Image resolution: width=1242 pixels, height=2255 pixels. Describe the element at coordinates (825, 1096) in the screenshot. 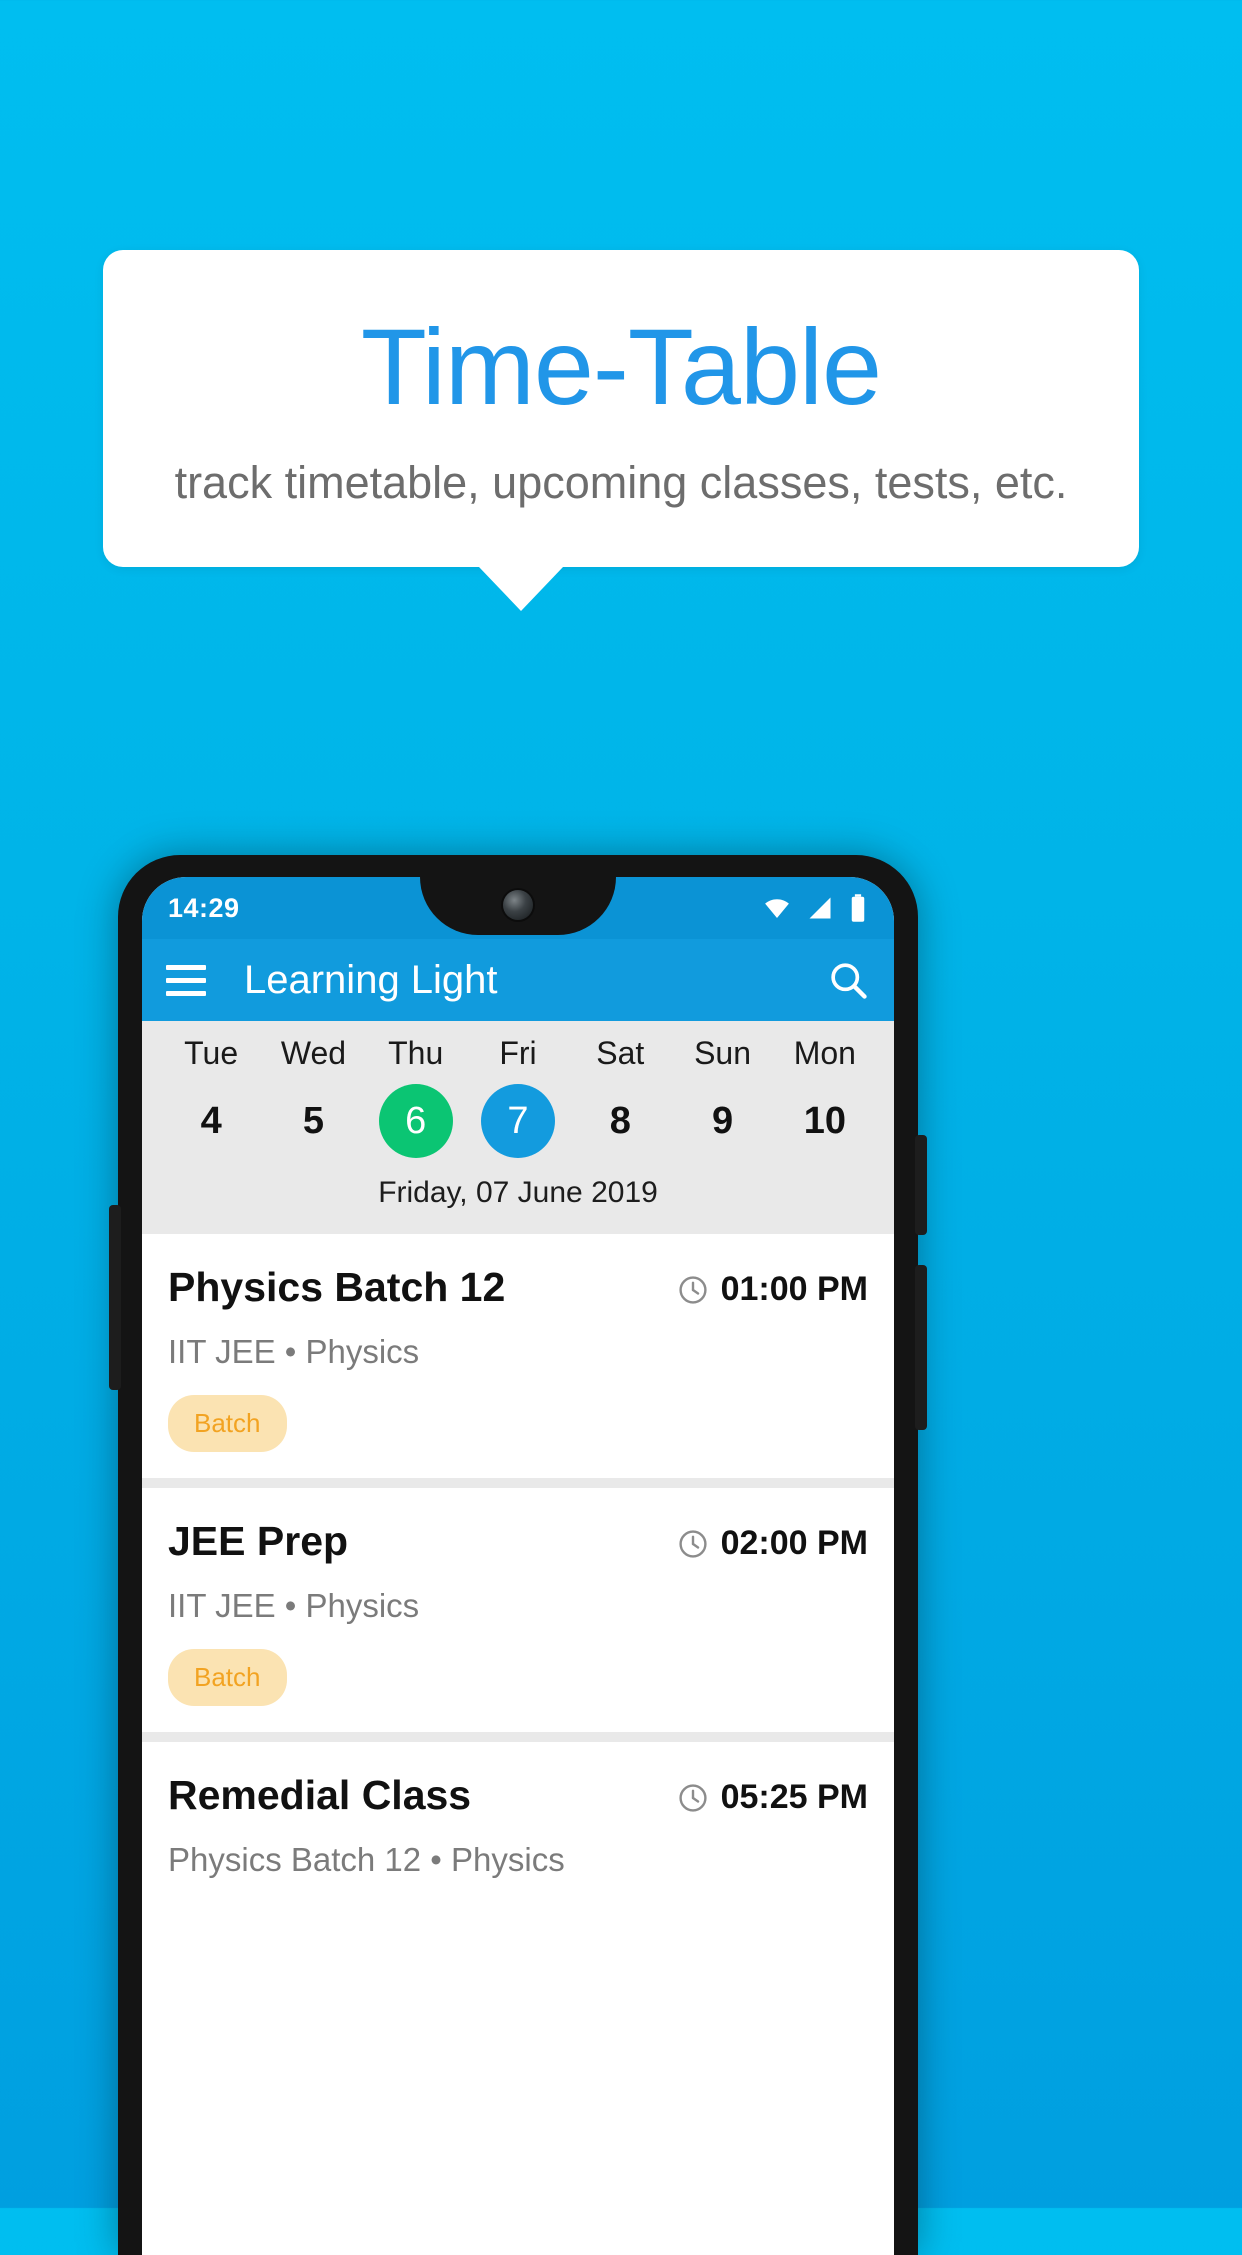

I see `day-column: Mon 10` at that location.